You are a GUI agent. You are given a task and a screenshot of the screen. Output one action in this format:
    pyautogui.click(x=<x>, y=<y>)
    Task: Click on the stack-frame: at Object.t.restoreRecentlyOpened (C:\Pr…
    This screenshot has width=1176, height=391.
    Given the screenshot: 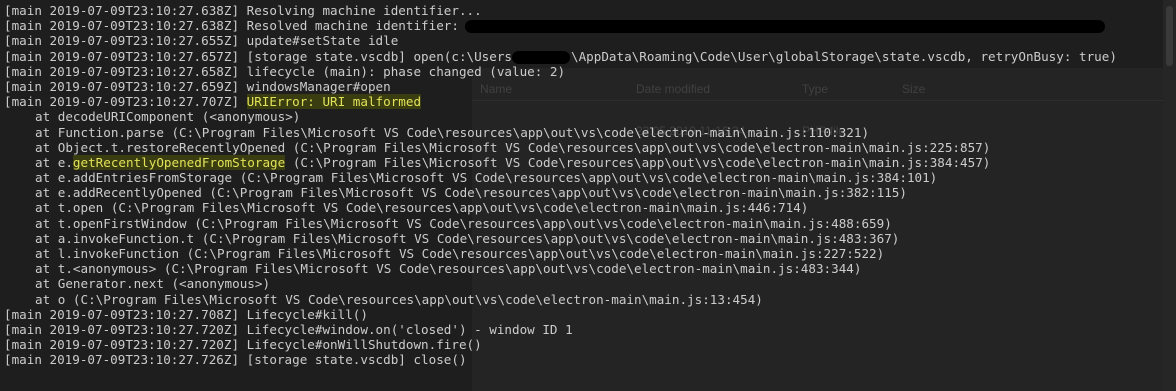 What is the action you would take?
    pyautogui.click(x=560, y=147)
    